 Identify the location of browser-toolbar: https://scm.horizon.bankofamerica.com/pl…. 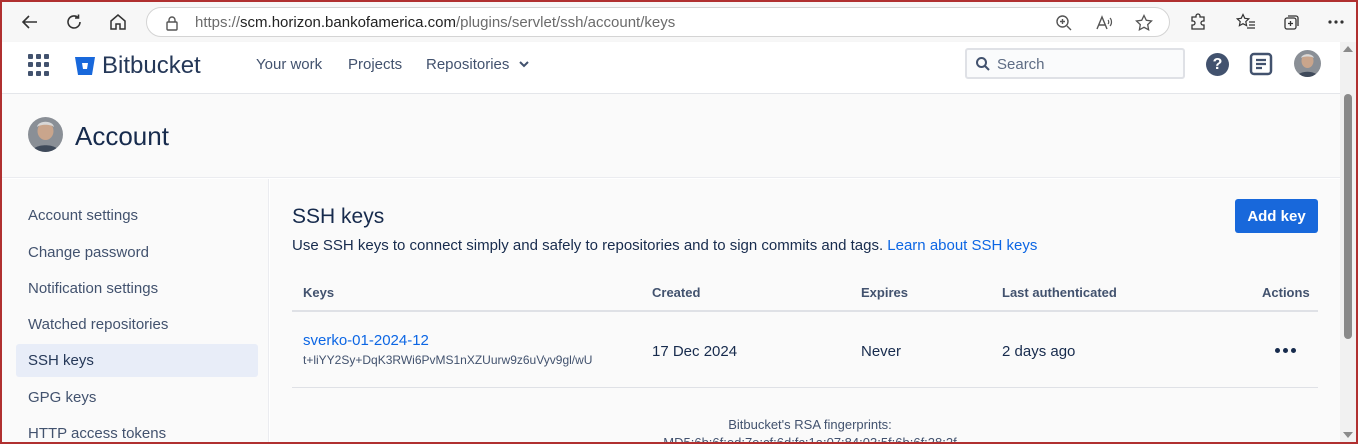
(679, 22).